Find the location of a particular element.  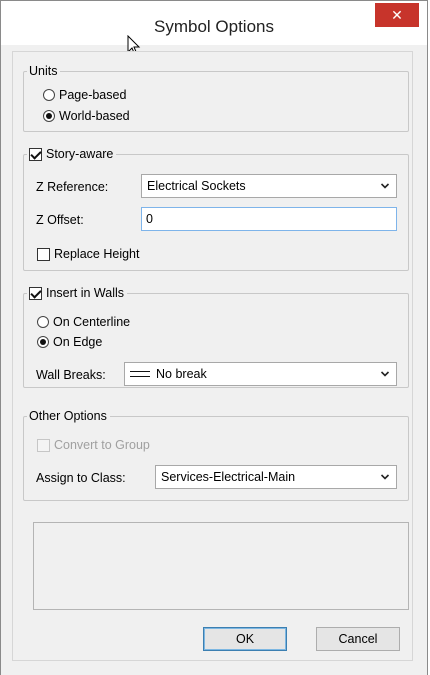

story-aware-legend: Story-aware is located at coordinates (71, 154).